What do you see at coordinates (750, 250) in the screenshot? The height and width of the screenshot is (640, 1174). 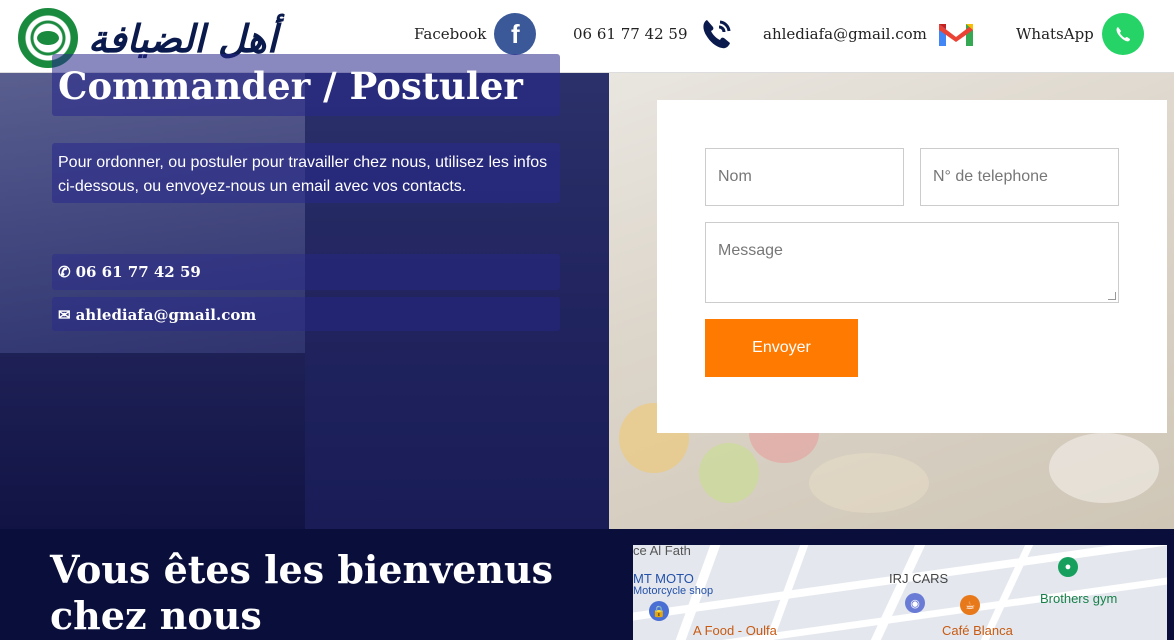 I see `message-placeholder: Message` at bounding box center [750, 250].